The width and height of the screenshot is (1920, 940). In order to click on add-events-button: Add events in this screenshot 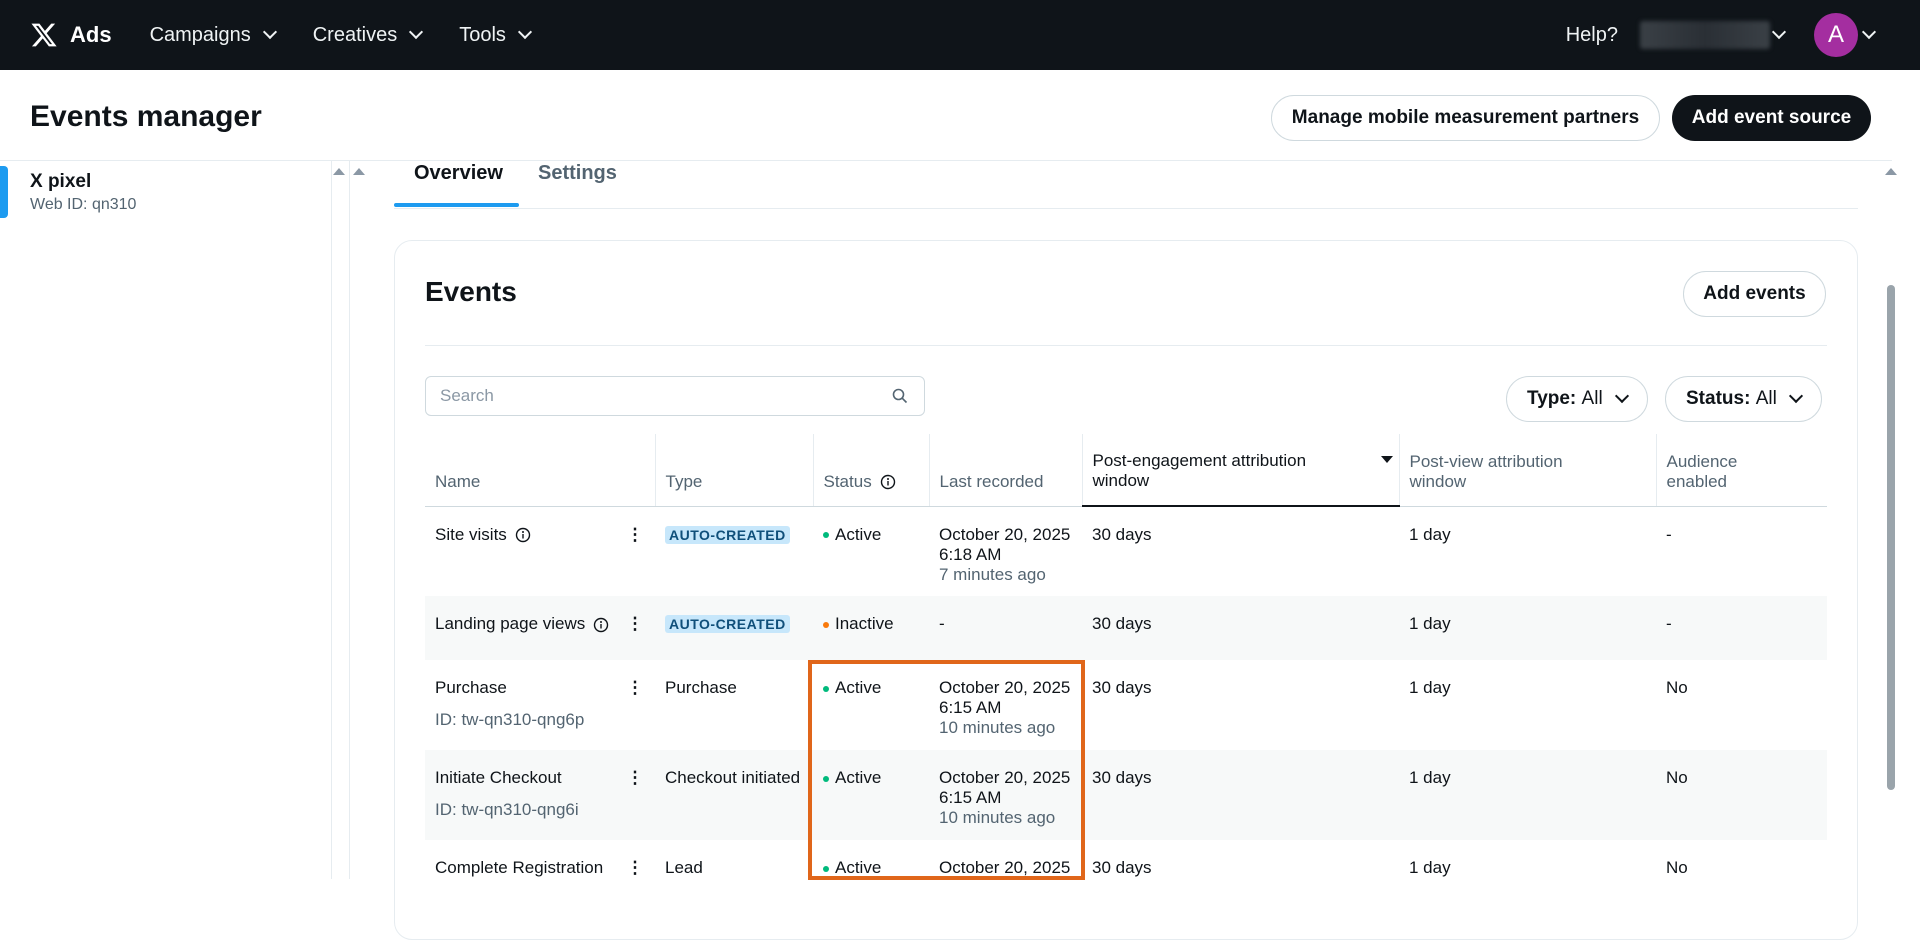, I will do `click(1754, 294)`.